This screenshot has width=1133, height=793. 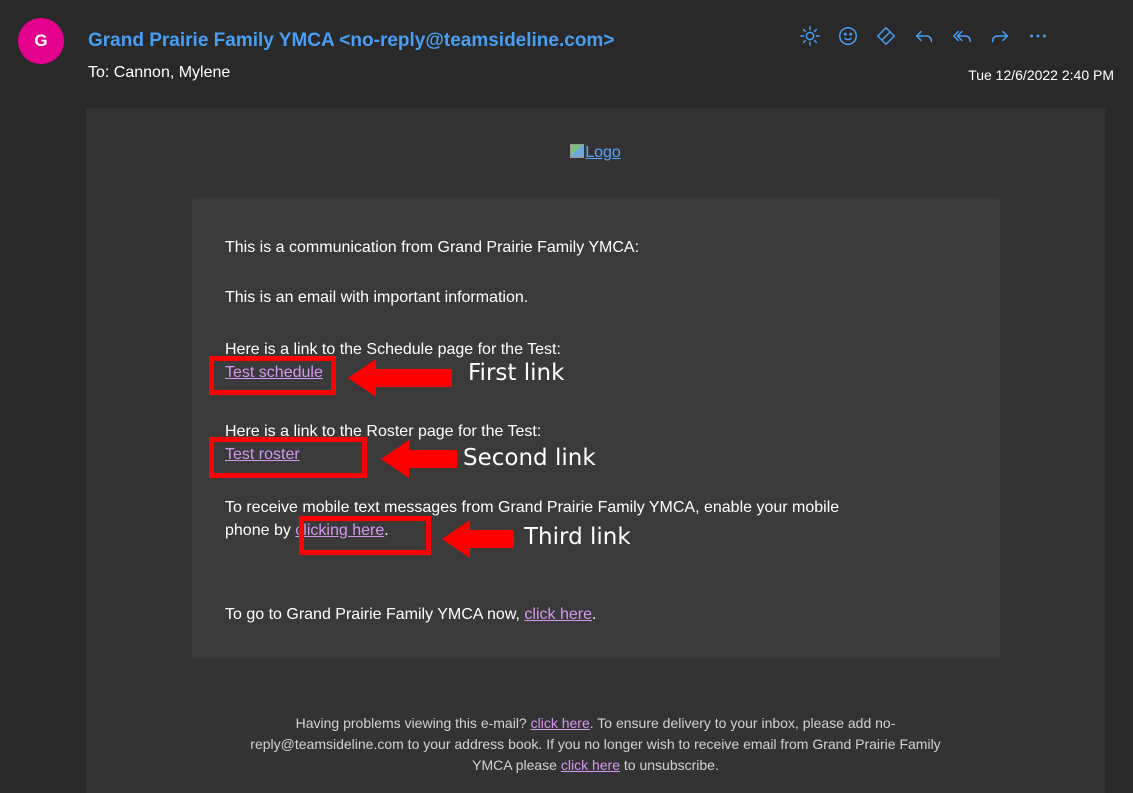 I want to click on first-link-highlight, so click(x=272, y=375).